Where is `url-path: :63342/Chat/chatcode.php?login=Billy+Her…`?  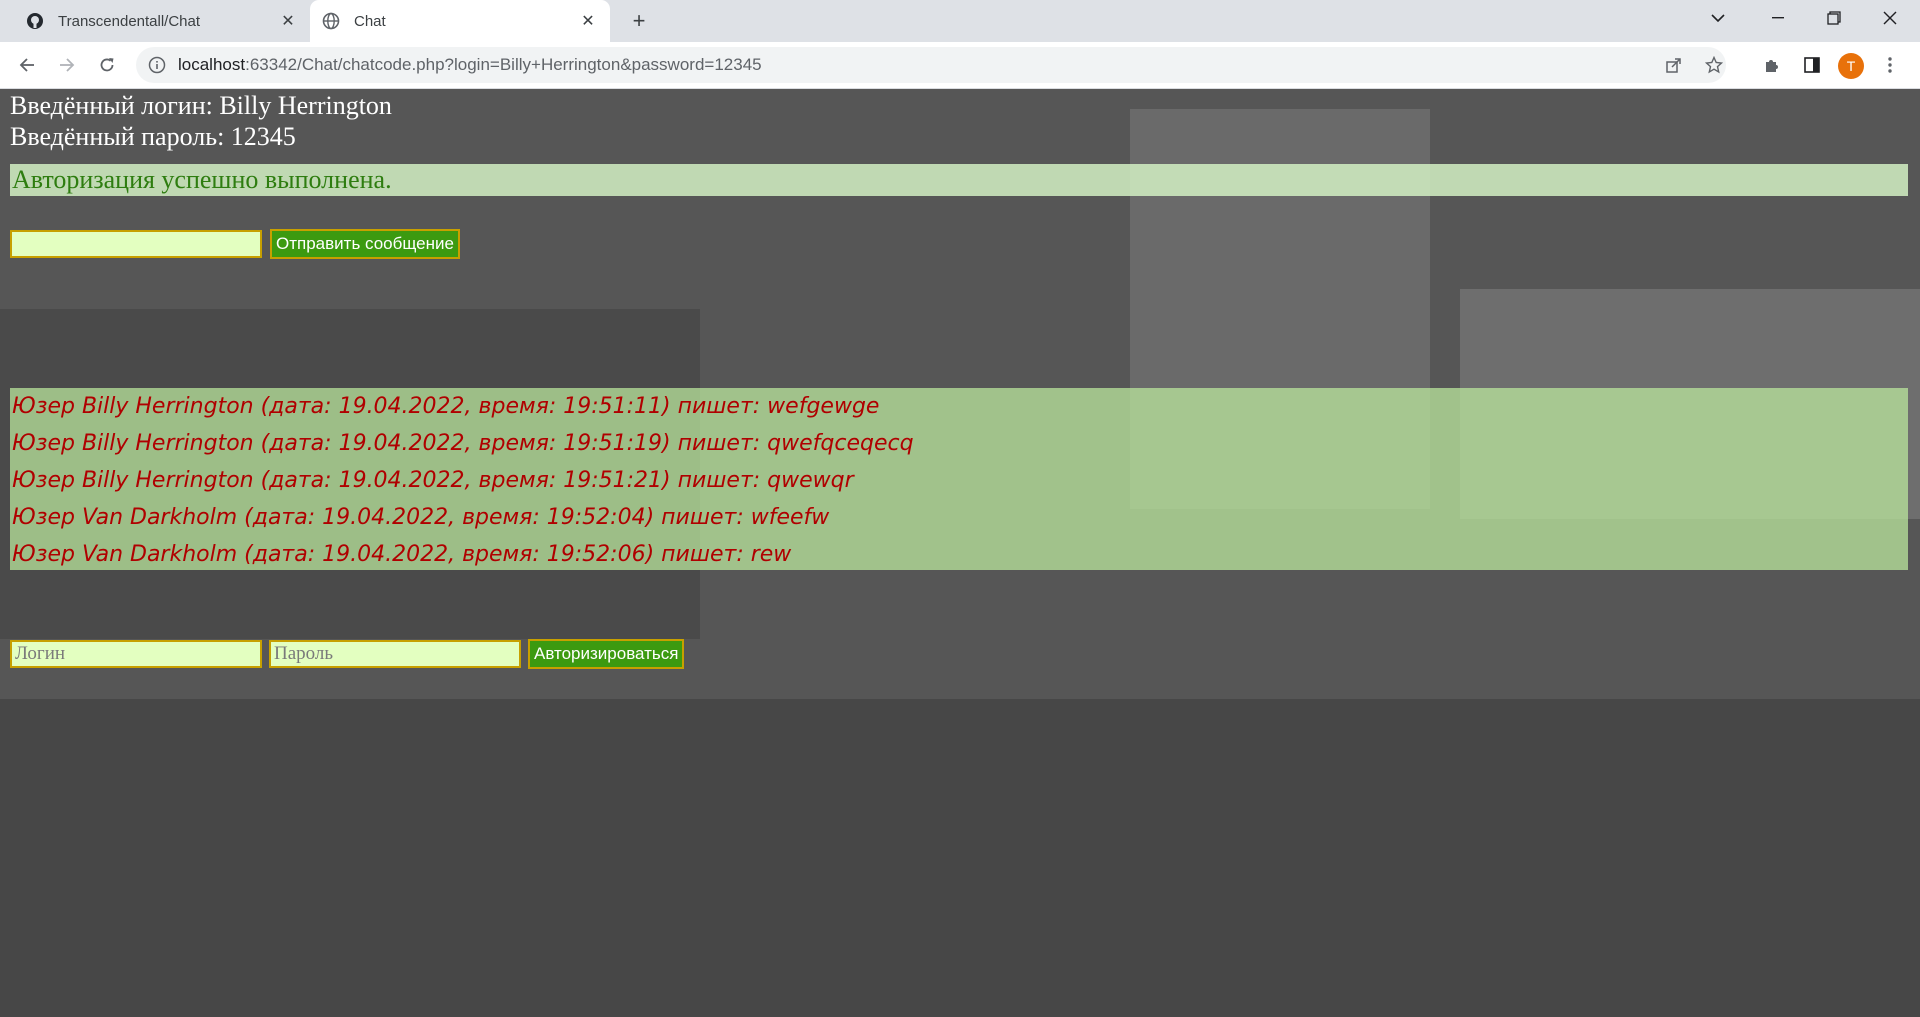 url-path: :63342/Chat/chatcode.php?login=Billy+Her… is located at coordinates (503, 64).